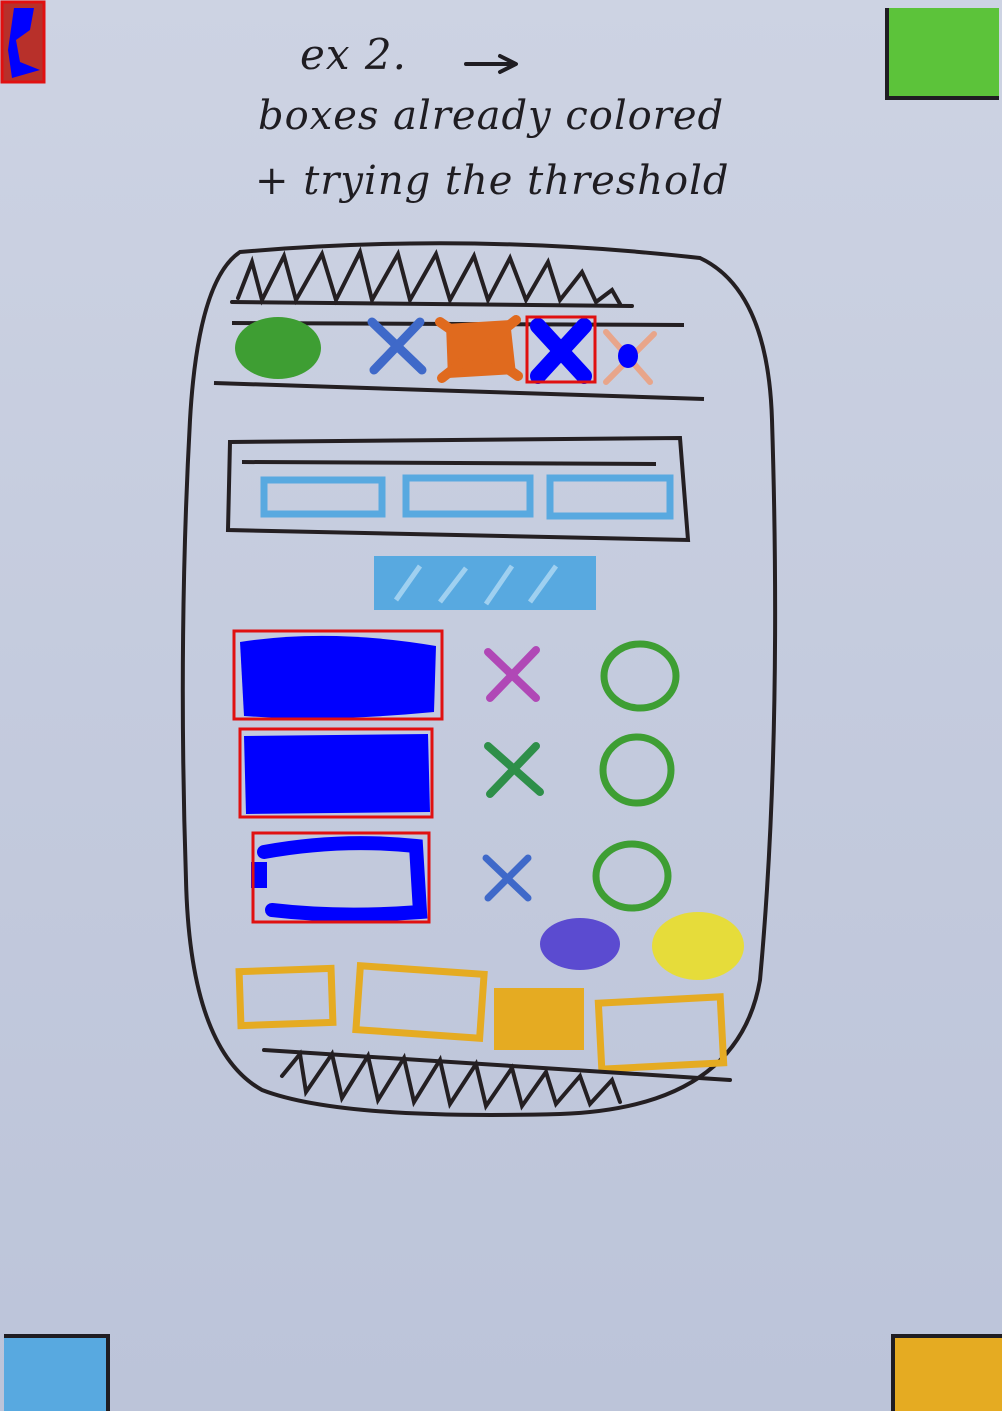 This screenshot has height=1411, width=1002. Describe the element at coordinates (485, 583) in the screenshot. I see `action-button-filled` at that location.